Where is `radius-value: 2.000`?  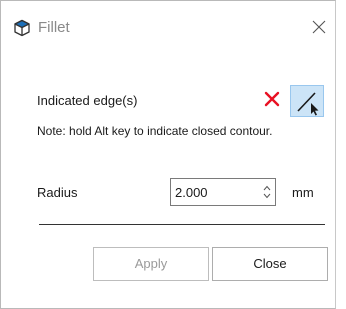 radius-value: 2.000 is located at coordinates (191, 192).